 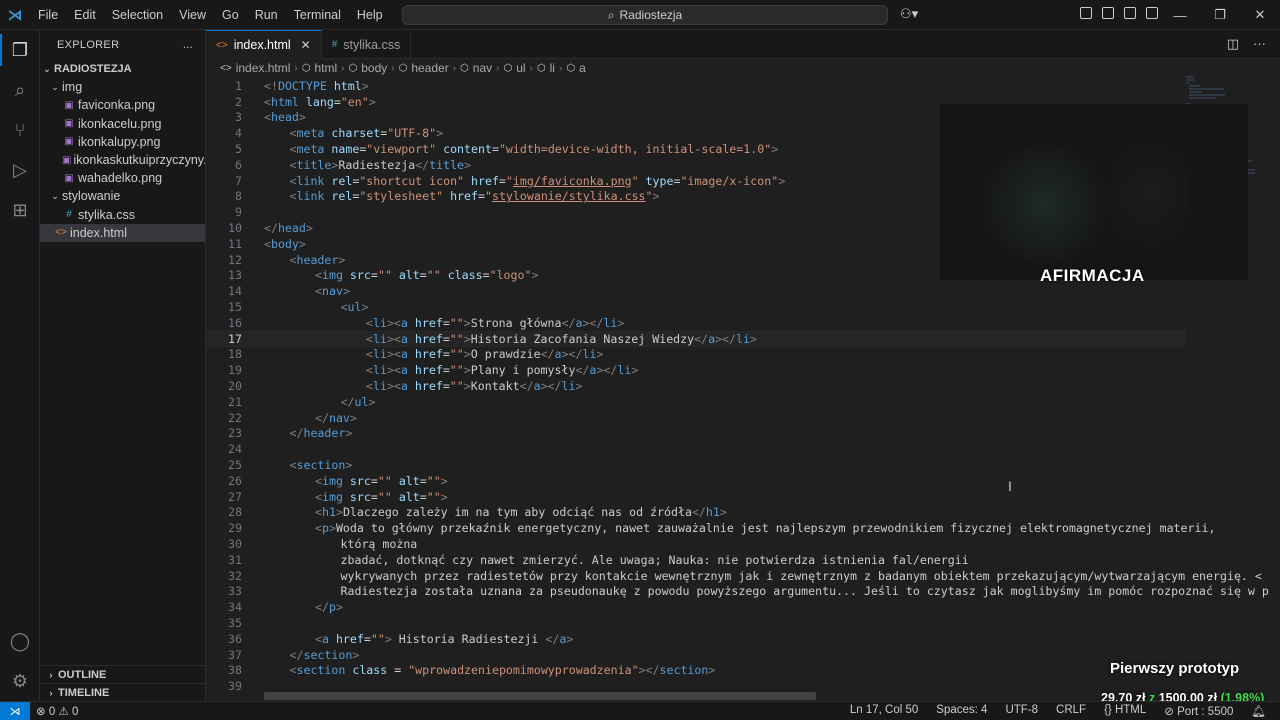 I want to click on token: link, so click(x=310, y=196).